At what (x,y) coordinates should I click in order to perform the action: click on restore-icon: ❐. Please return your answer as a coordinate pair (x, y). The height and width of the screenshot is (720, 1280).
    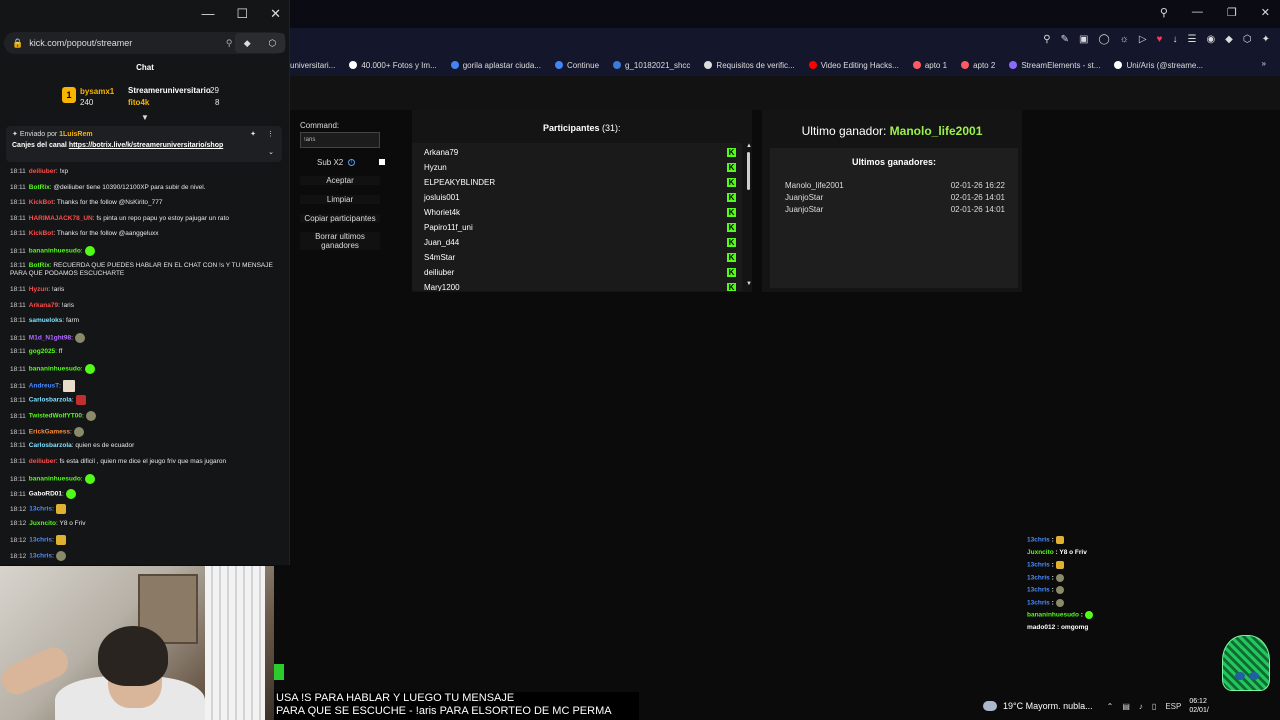
    Looking at the image, I should click on (1232, 12).